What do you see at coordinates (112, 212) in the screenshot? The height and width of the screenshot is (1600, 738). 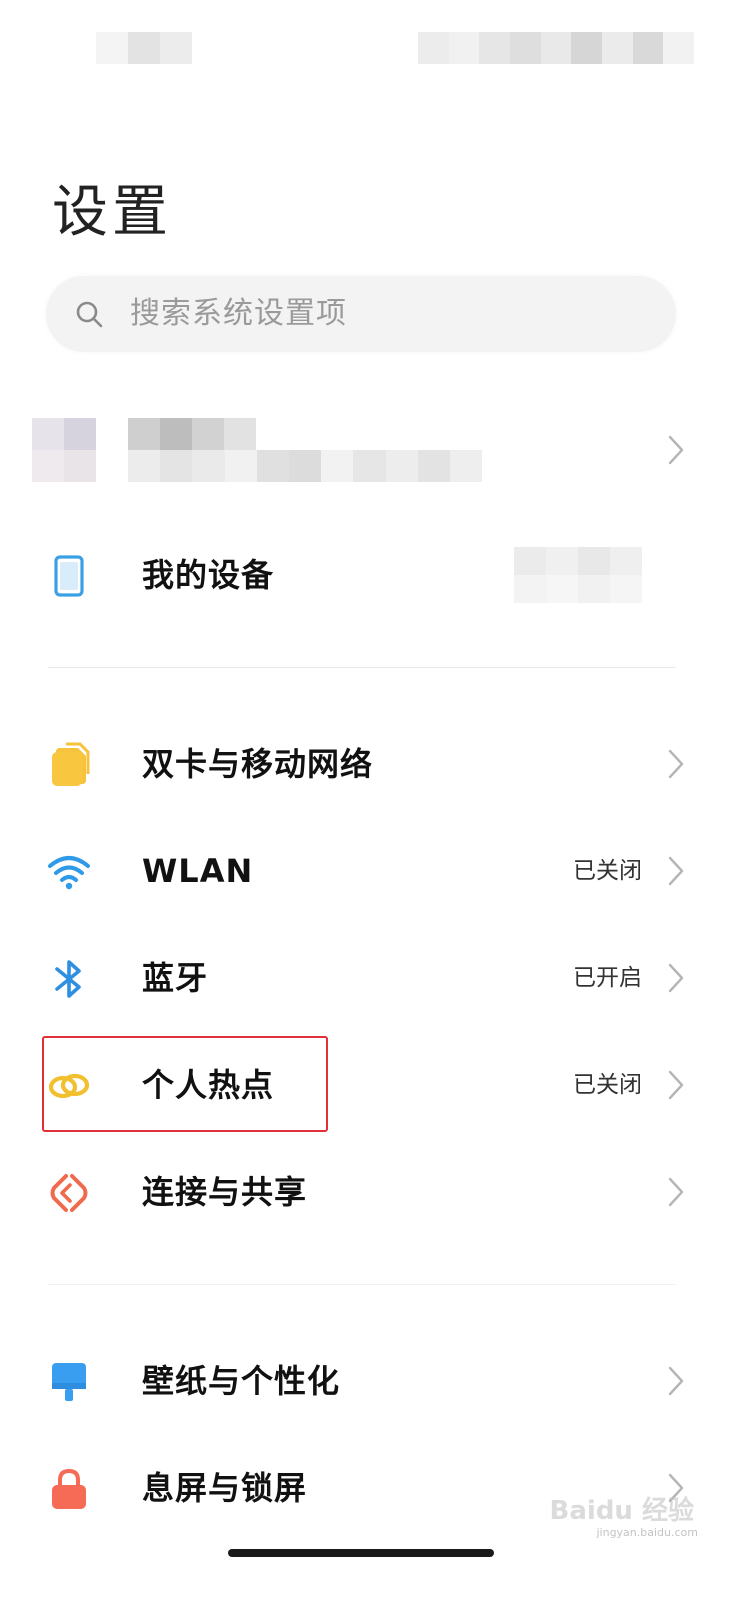 I see `page-title: 设置` at bounding box center [112, 212].